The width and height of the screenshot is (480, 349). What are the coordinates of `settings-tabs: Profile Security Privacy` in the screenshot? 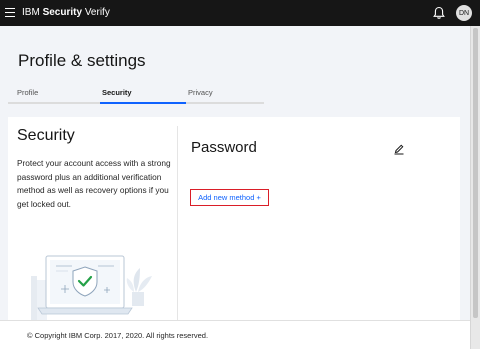 It's located at (136, 94).